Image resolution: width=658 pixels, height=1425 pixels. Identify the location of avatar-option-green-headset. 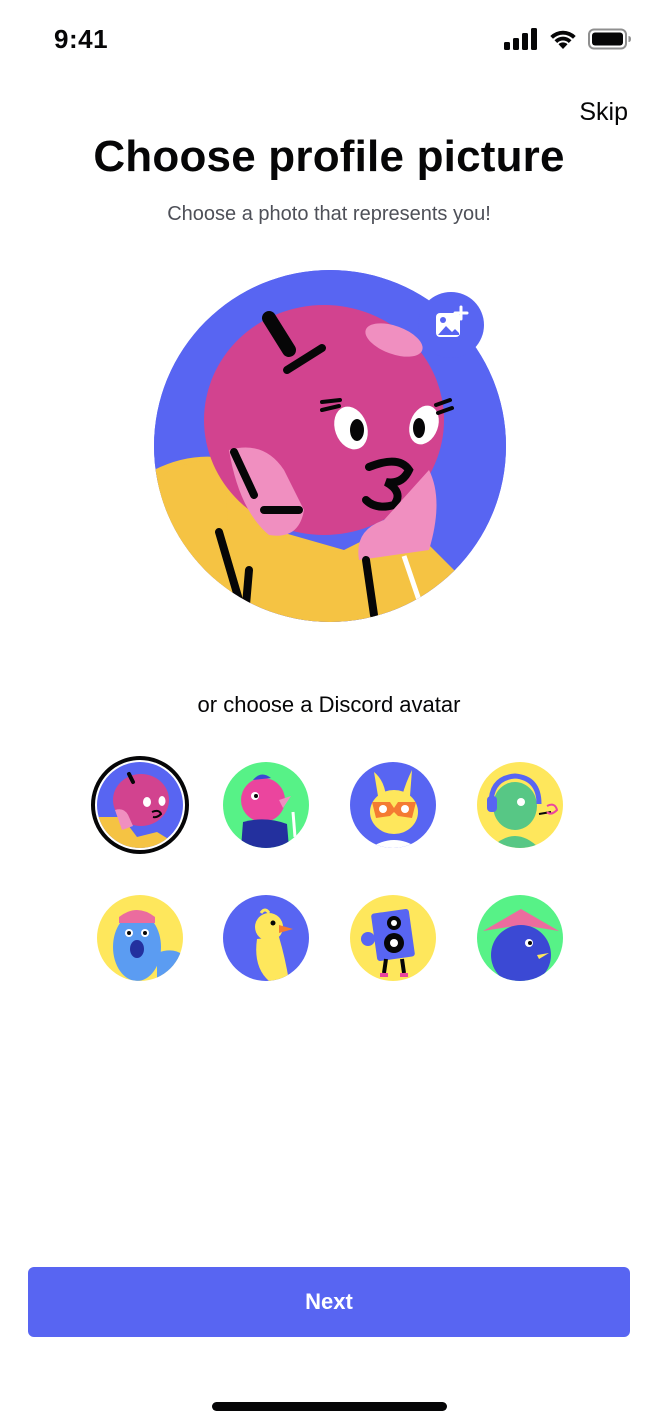
(520, 805).